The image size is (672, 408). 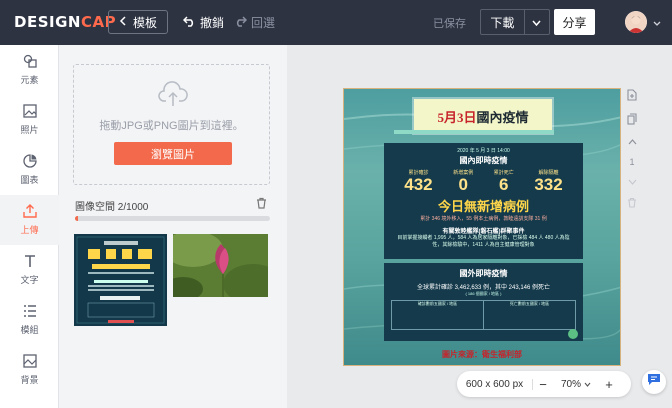 I want to click on sidebar-item-label: 照片, so click(x=29, y=130).